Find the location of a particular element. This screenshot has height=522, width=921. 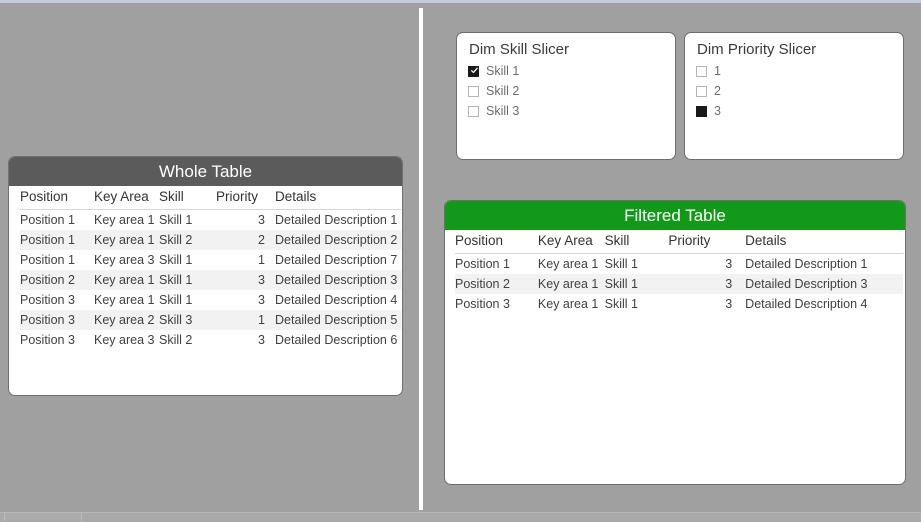

skill-slicer-item: Skill 1 is located at coordinates (571, 71).